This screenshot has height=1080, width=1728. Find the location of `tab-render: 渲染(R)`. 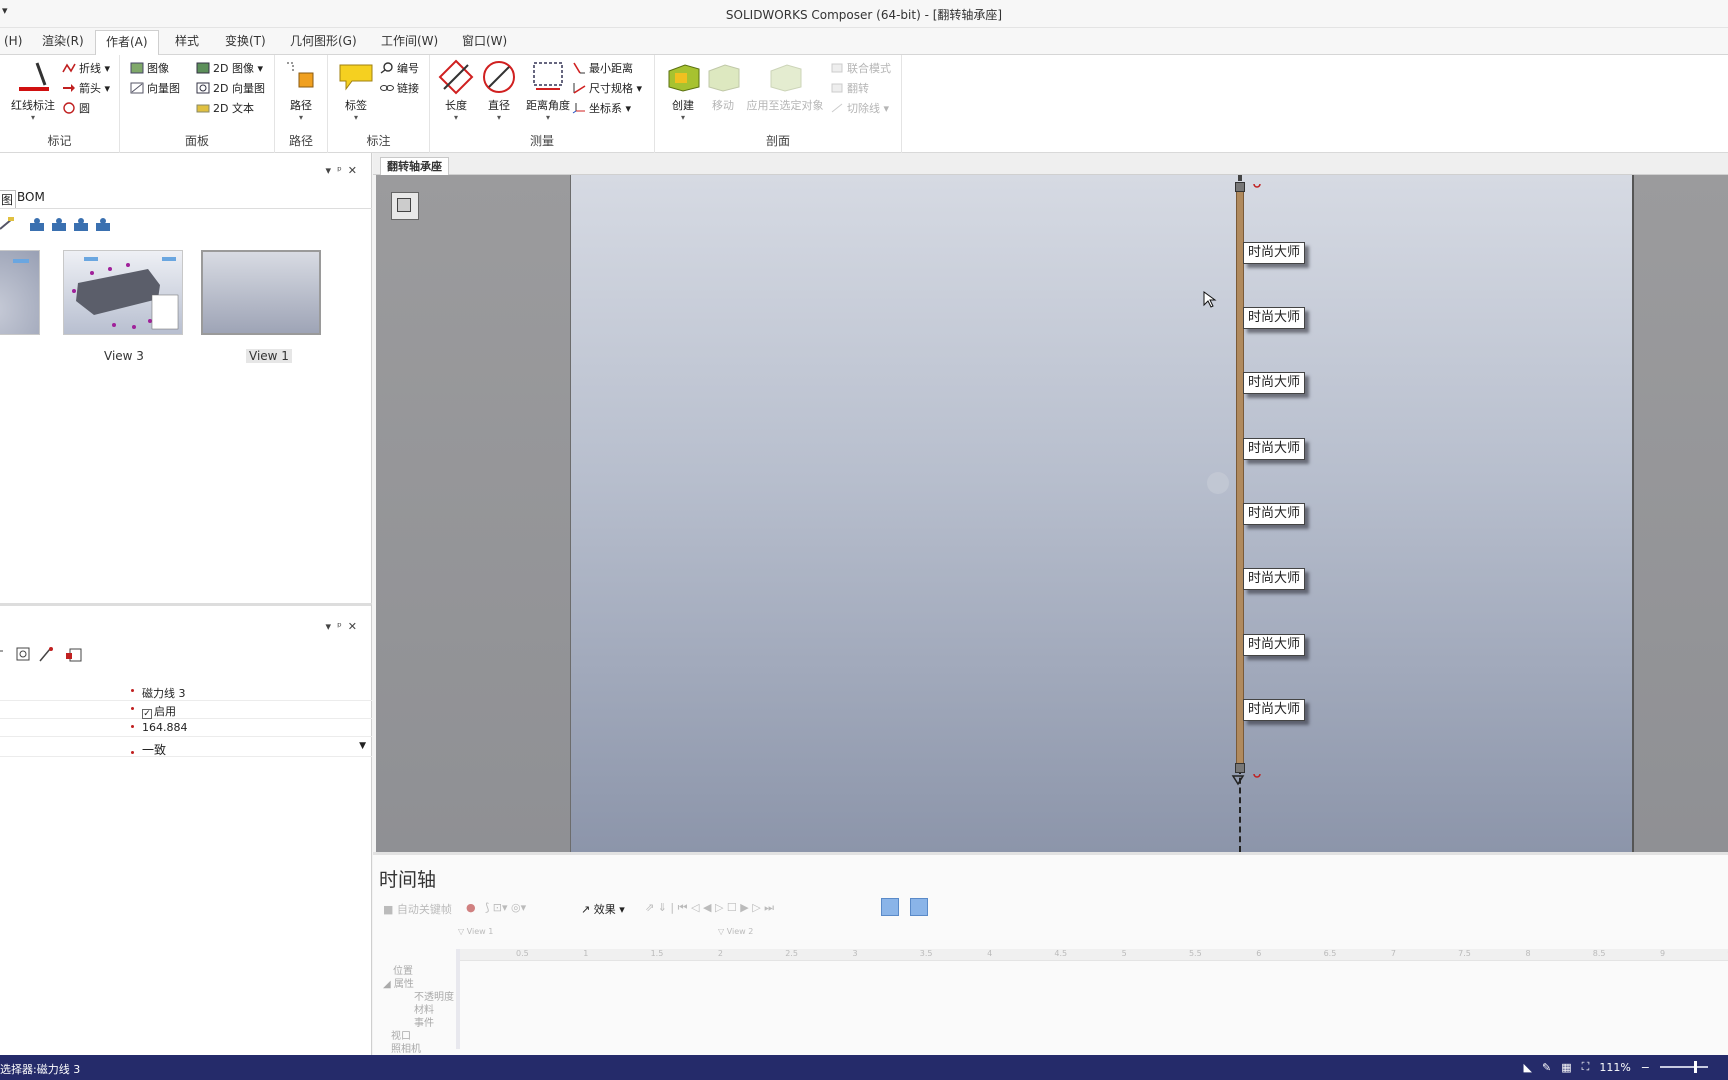

tab-render: 渲染(R) is located at coordinates (63, 42).